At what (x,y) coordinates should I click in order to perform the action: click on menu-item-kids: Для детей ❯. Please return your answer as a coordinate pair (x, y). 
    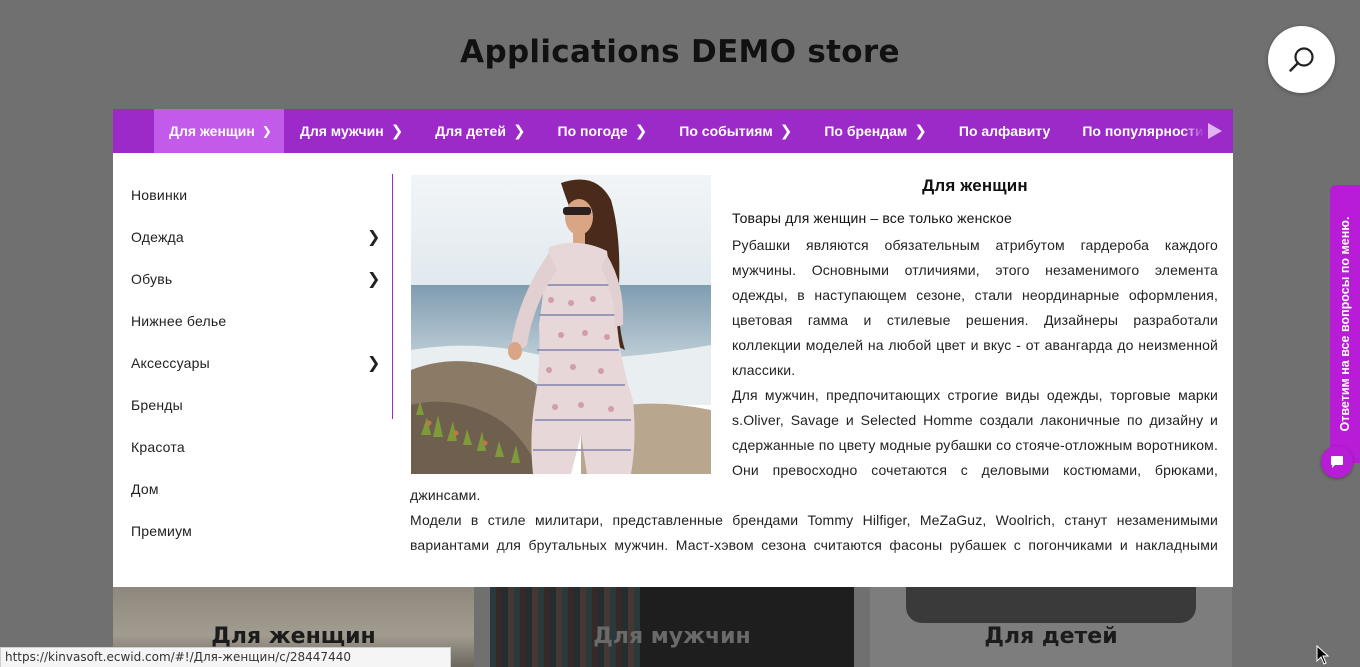
    Looking at the image, I should click on (480, 131).